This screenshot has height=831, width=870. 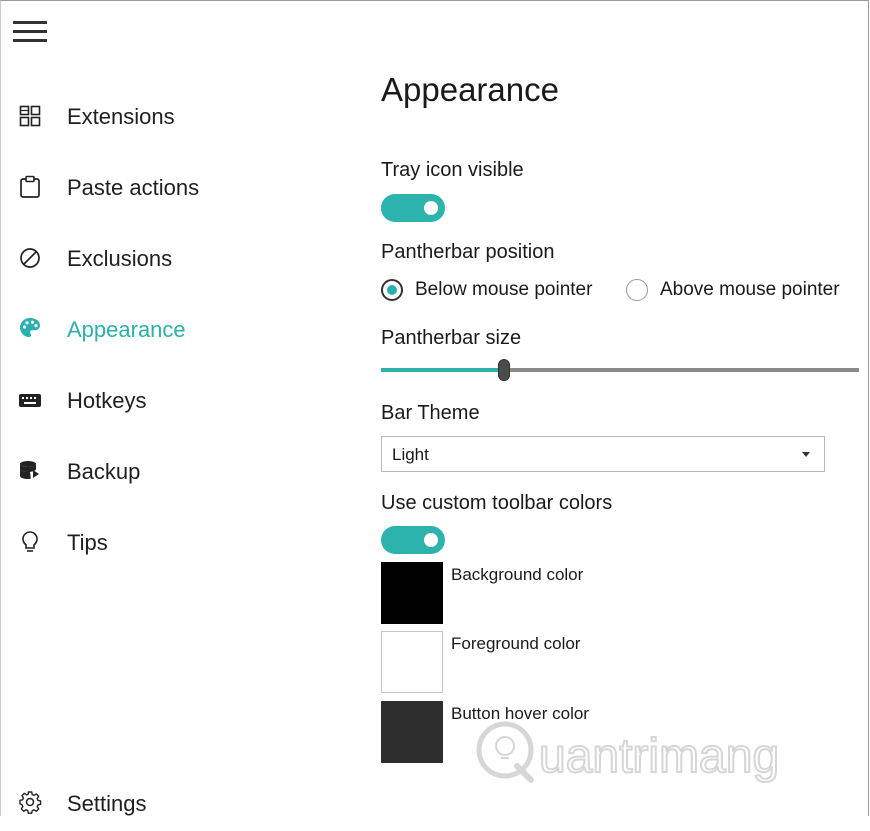 What do you see at coordinates (30, 400) in the screenshot?
I see `keyboard-icon` at bounding box center [30, 400].